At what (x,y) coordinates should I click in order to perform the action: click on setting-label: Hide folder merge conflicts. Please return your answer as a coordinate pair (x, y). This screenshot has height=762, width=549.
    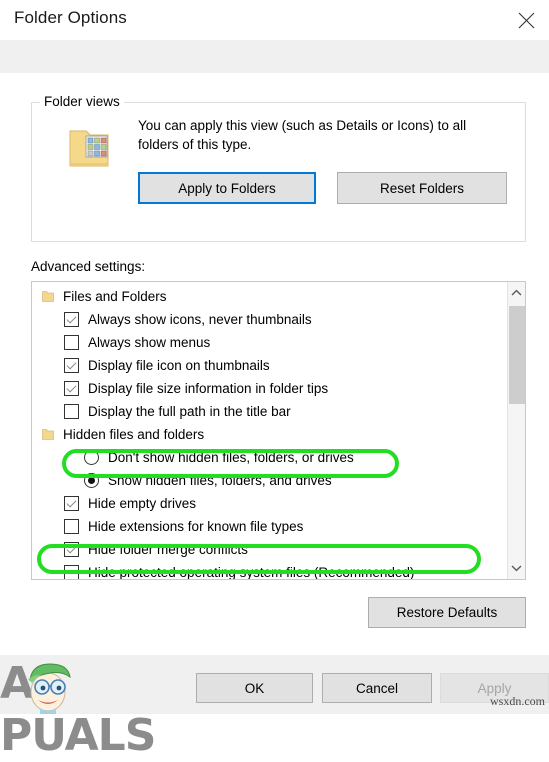
    Looking at the image, I should click on (168, 549).